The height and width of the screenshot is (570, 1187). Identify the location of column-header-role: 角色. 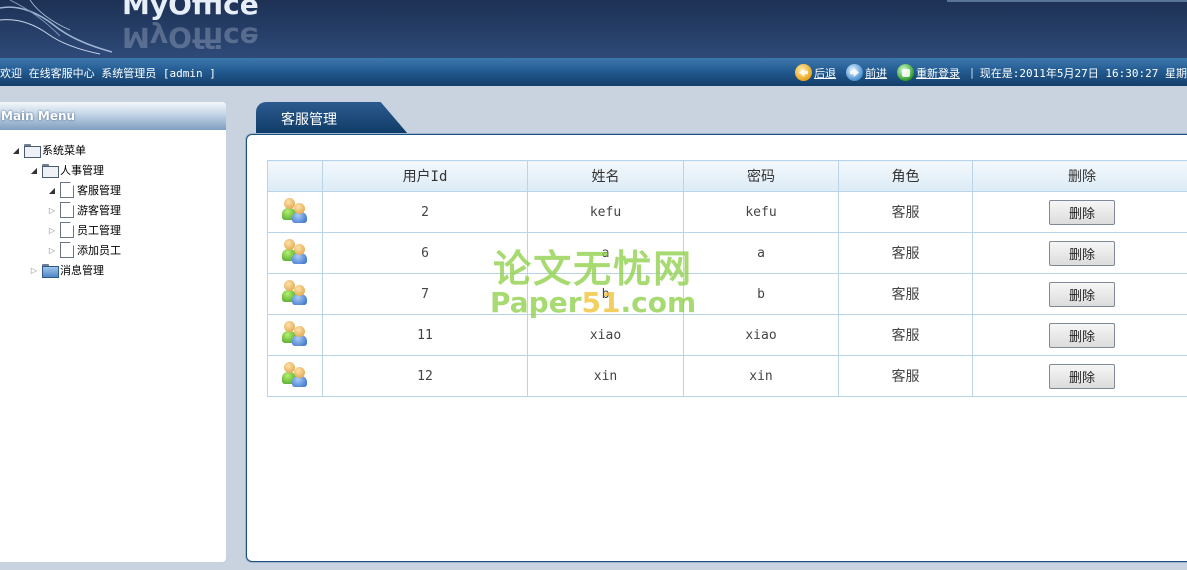
(905, 176).